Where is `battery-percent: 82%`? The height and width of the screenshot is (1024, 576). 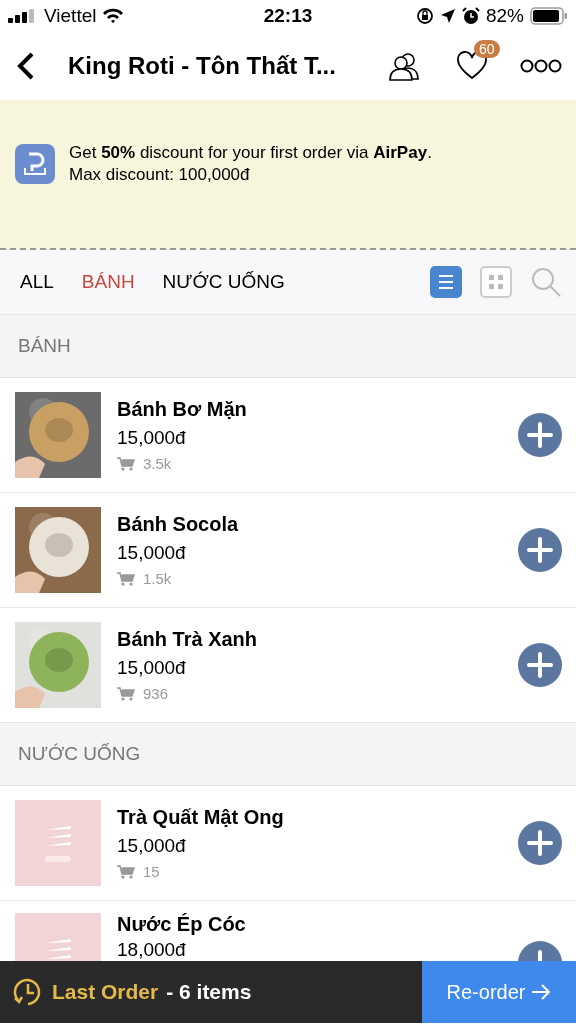
battery-percent: 82% is located at coordinates (504, 16).